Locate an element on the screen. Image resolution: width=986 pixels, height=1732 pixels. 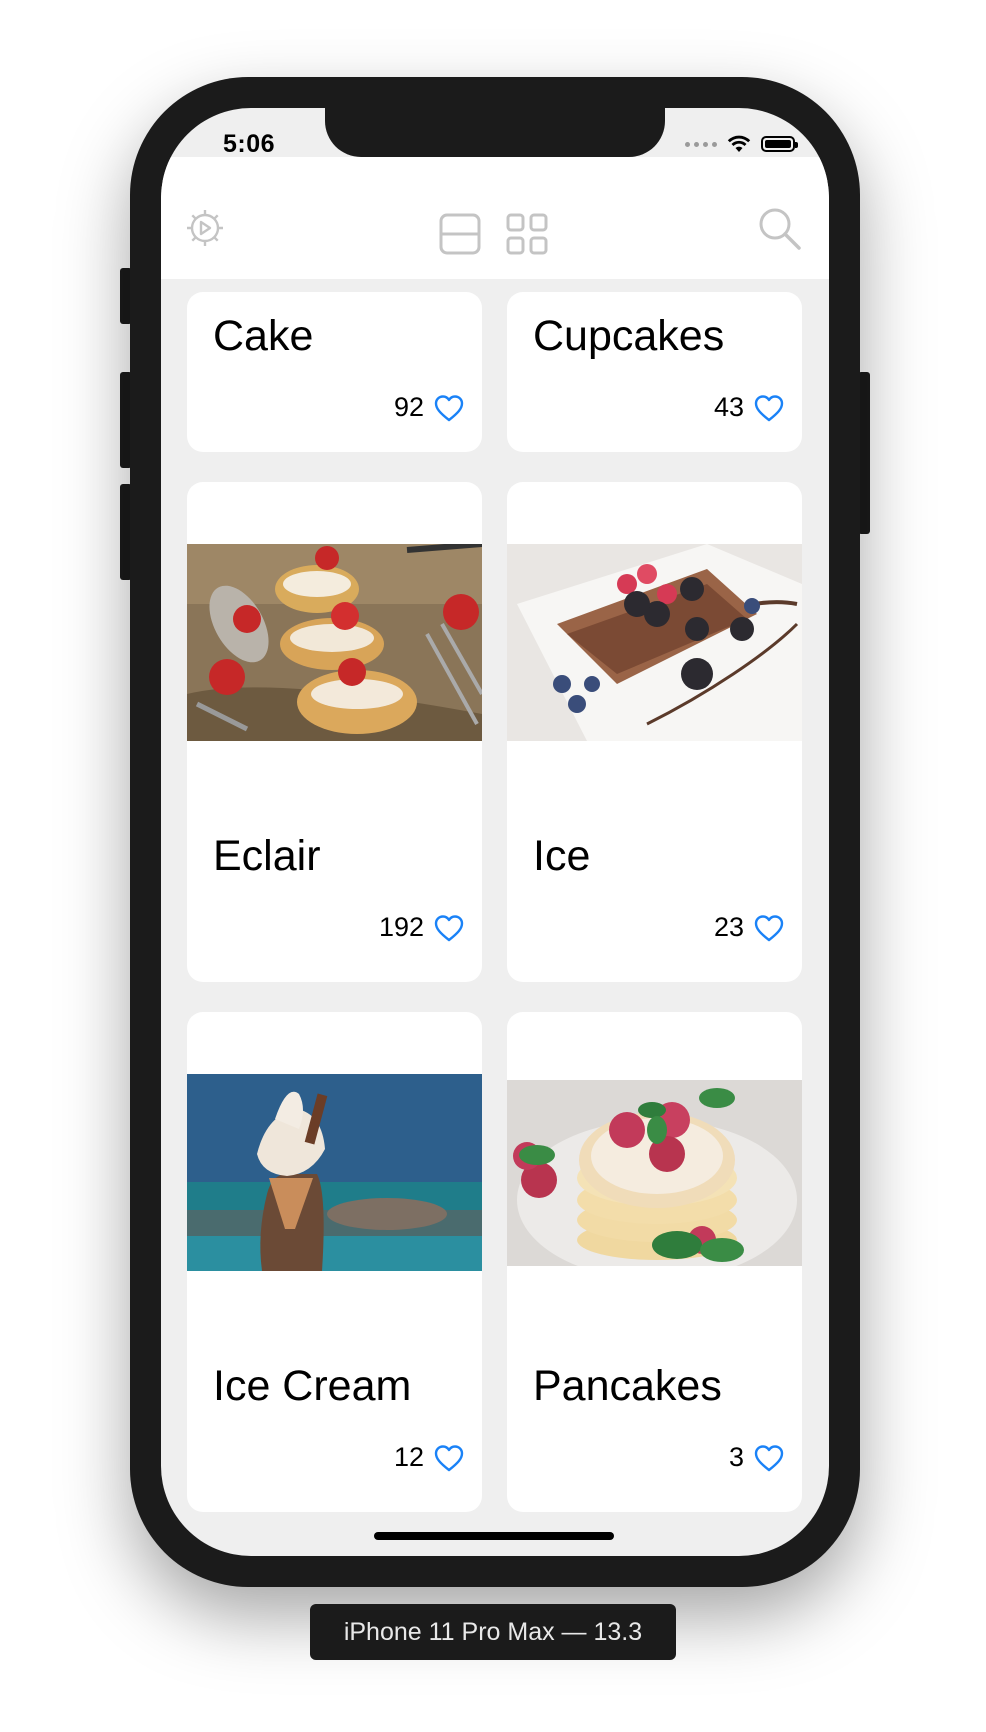
eclair-photo is located at coordinates (334, 642).